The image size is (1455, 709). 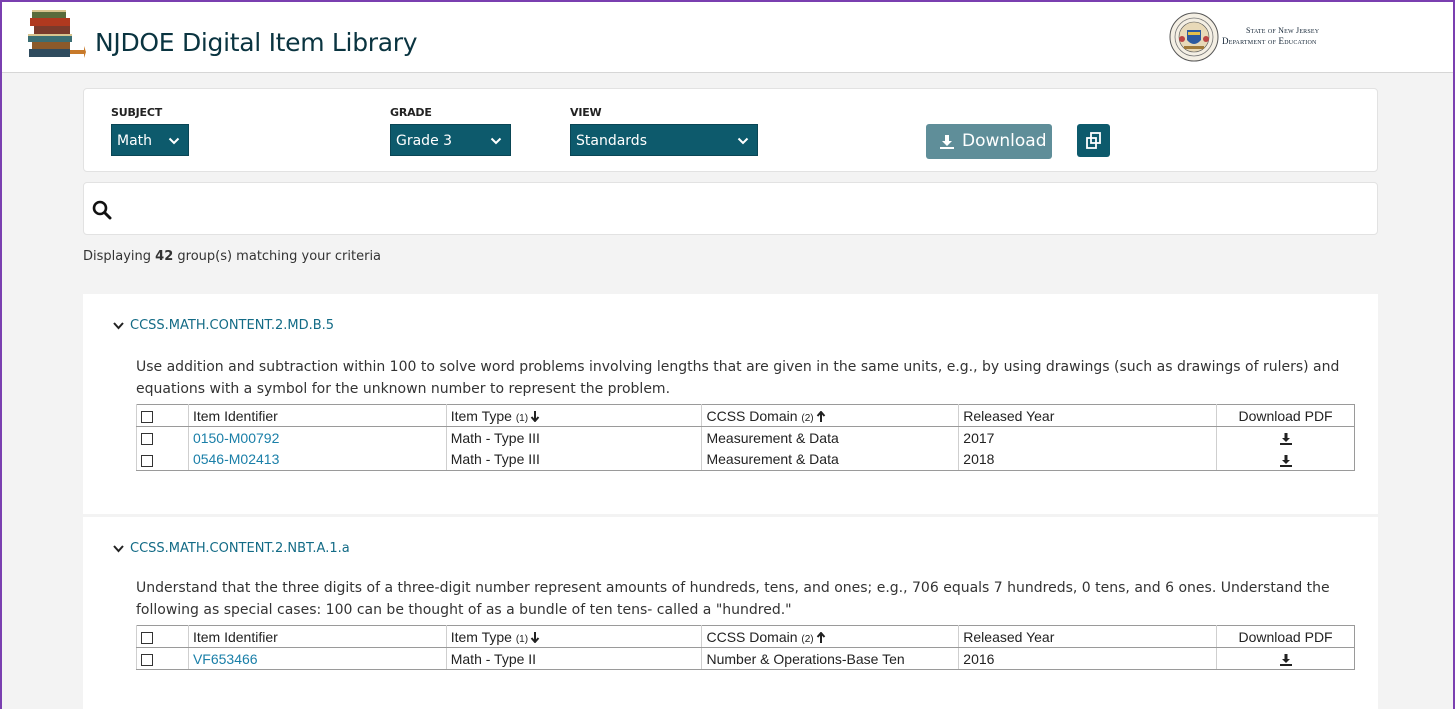 What do you see at coordinates (225, 659) in the screenshot?
I see `item-identifier-link: VF653466` at bounding box center [225, 659].